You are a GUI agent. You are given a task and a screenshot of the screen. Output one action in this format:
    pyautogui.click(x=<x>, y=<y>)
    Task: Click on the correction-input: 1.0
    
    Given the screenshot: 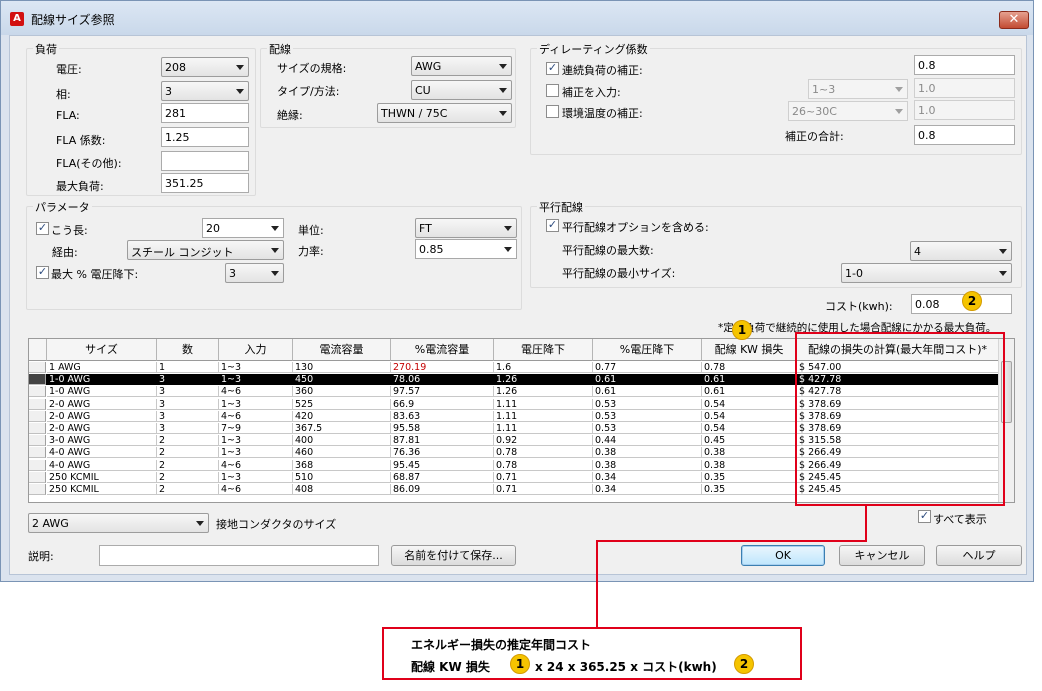 What is the action you would take?
    pyautogui.click(x=964, y=88)
    